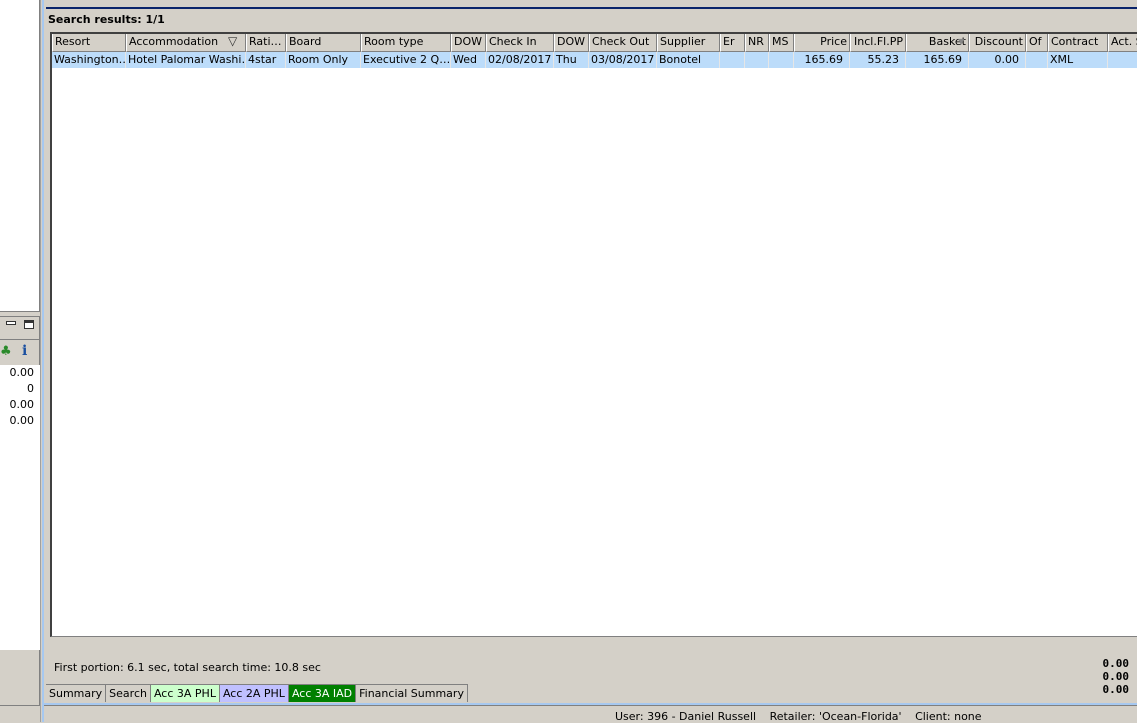  Describe the element at coordinates (878, 43) in the screenshot. I see `column-header: Incl.Fl.PP` at that location.